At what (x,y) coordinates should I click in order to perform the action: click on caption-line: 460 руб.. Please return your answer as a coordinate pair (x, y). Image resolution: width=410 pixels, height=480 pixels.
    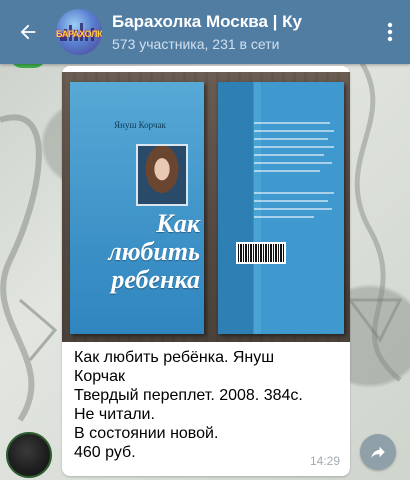
    Looking at the image, I should click on (105, 452).